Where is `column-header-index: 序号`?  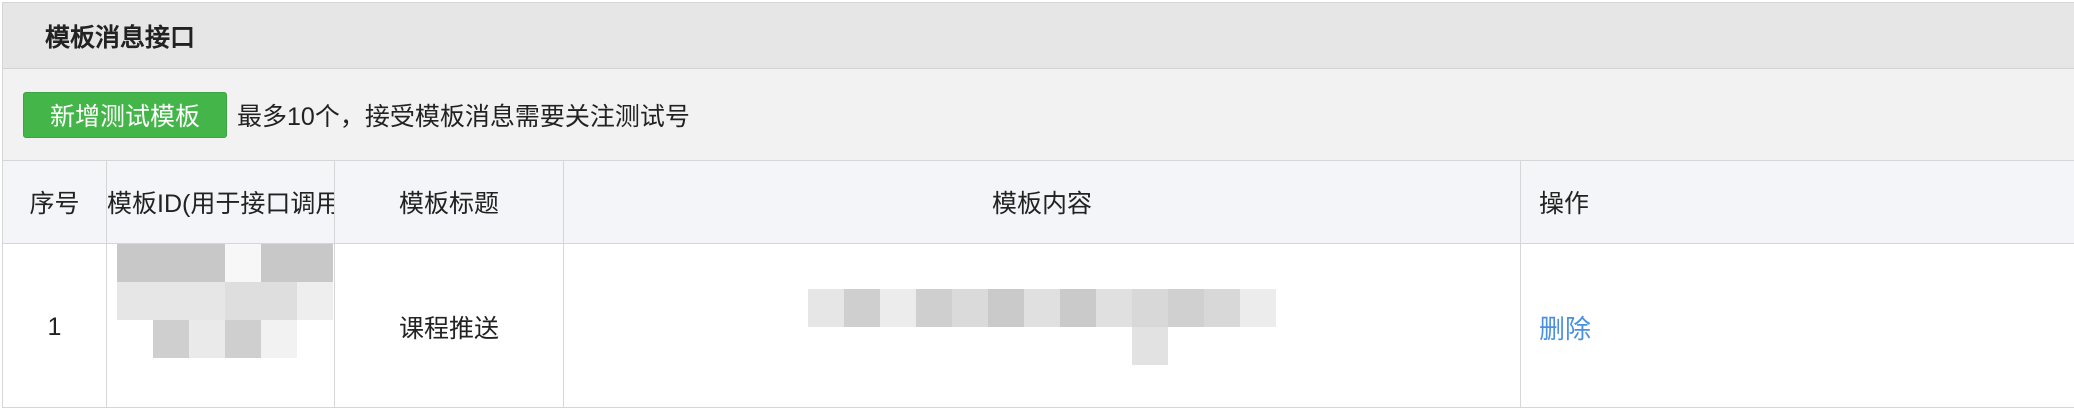
column-header-index: 序号 is located at coordinates (55, 202).